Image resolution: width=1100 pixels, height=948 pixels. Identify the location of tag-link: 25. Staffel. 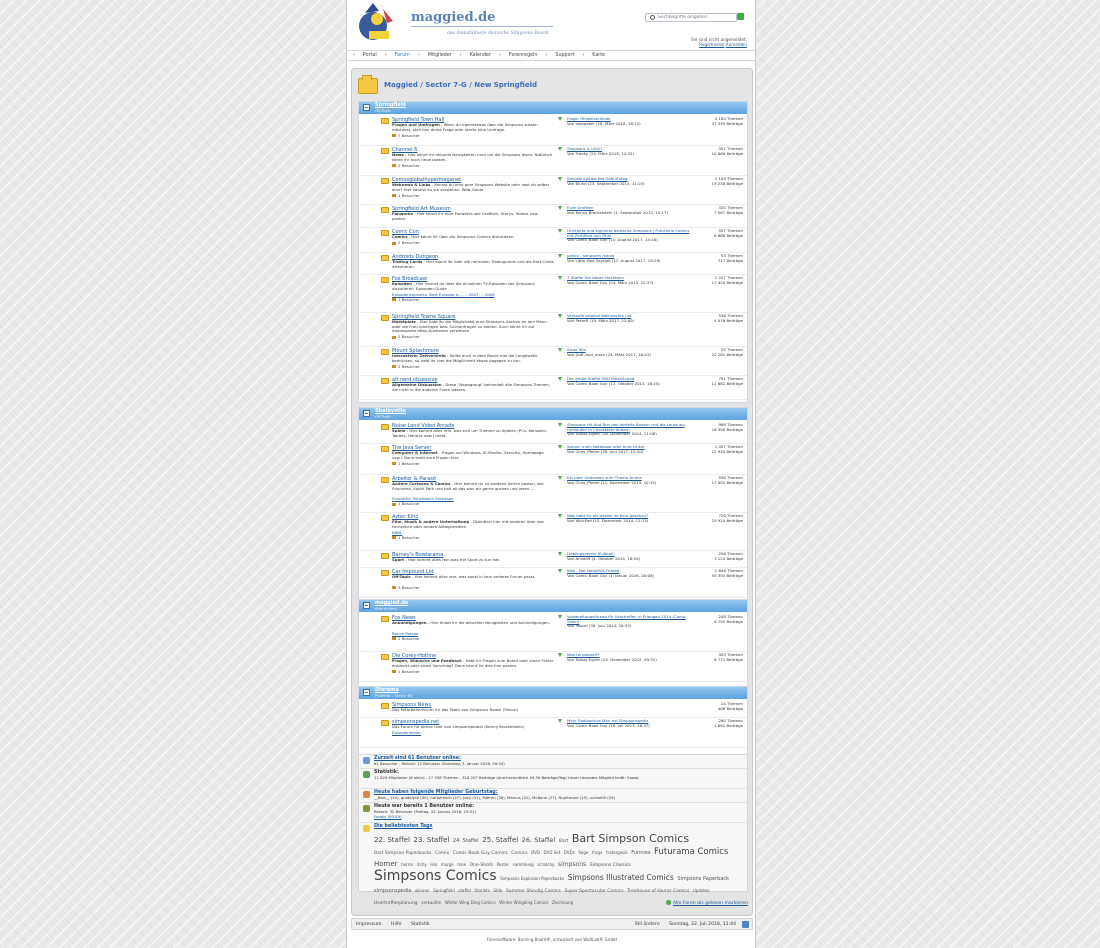
(500, 840).